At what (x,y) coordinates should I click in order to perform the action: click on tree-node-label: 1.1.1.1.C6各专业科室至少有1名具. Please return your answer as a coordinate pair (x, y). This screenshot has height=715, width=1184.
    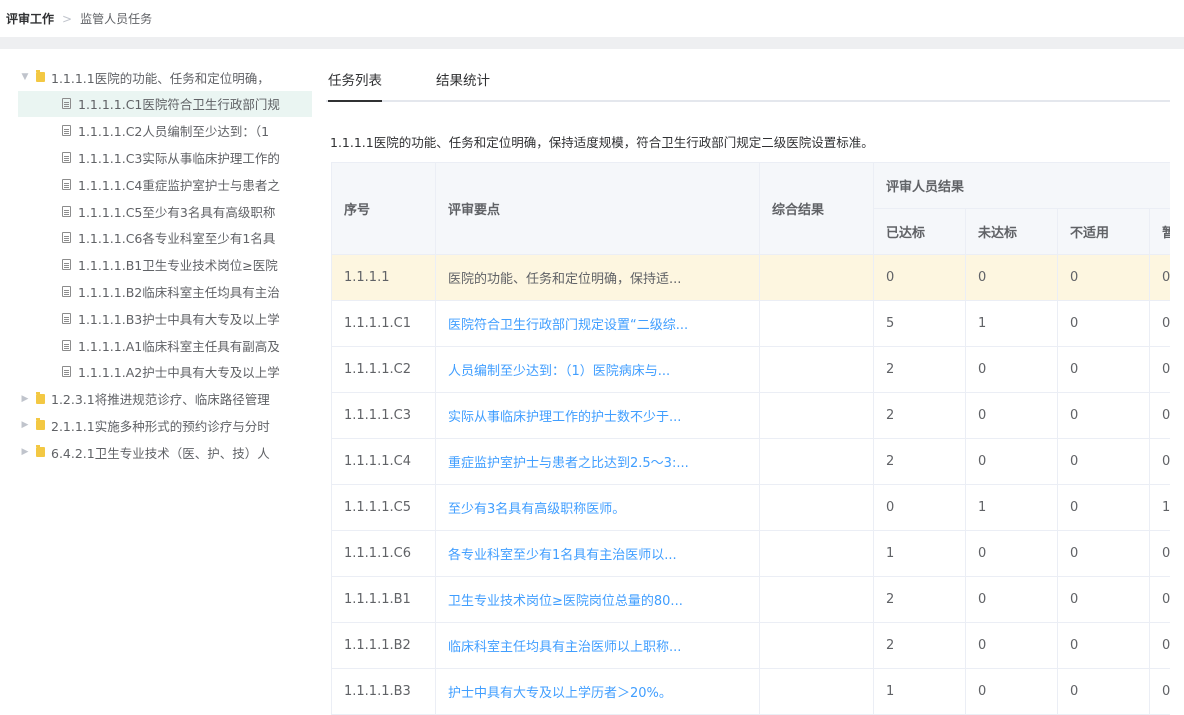
    Looking at the image, I should click on (177, 239).